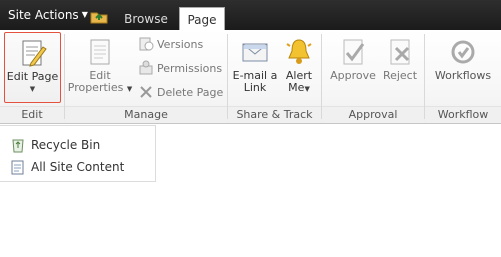 The height and width of the screenshot is (257, 501). Describe the element at coordinates (32, 114) in the screenshot. I see `group-label-edit: Edit` at that location.